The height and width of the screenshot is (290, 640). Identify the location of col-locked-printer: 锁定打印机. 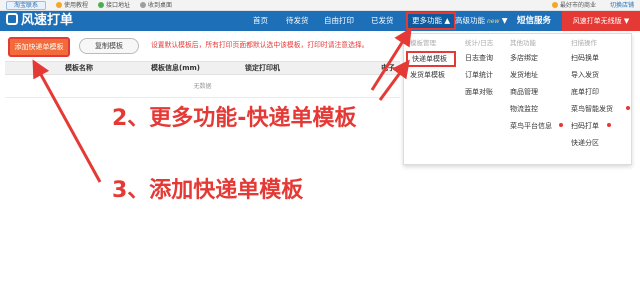
(262, 68).